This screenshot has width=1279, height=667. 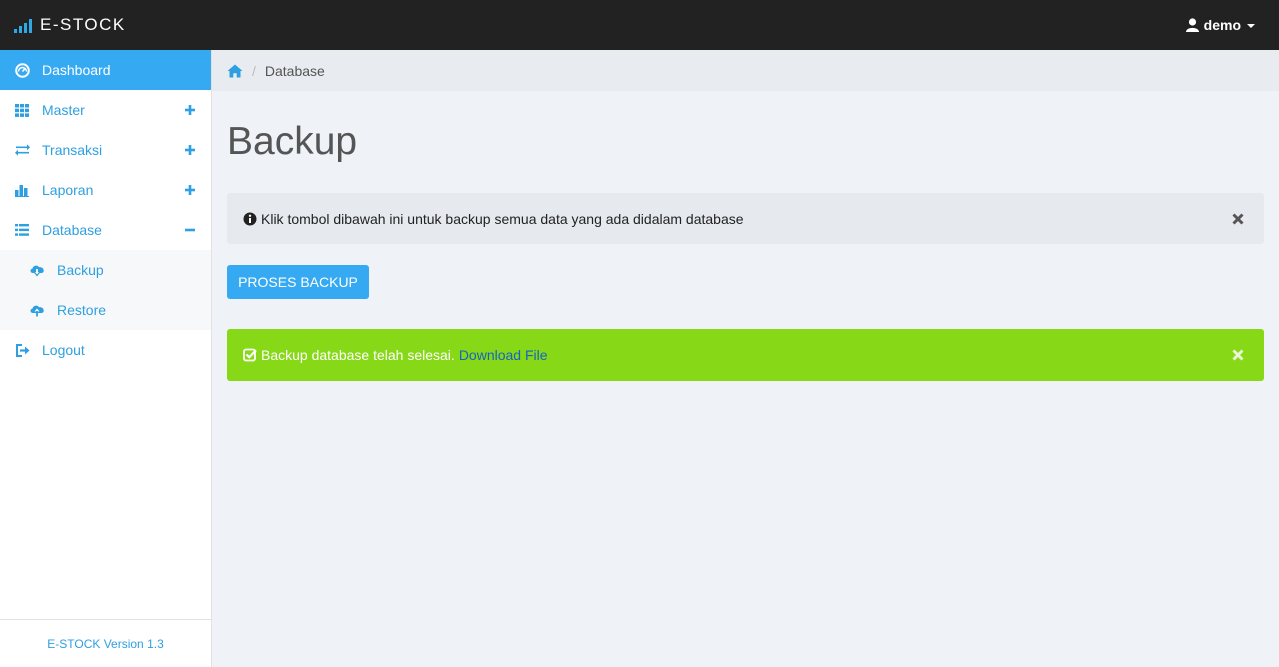 What do you see at coordinates (105, 190) in the screenshot?
I see `sidebar-item-laporan: Laporan` at bounding box center [105, 190].